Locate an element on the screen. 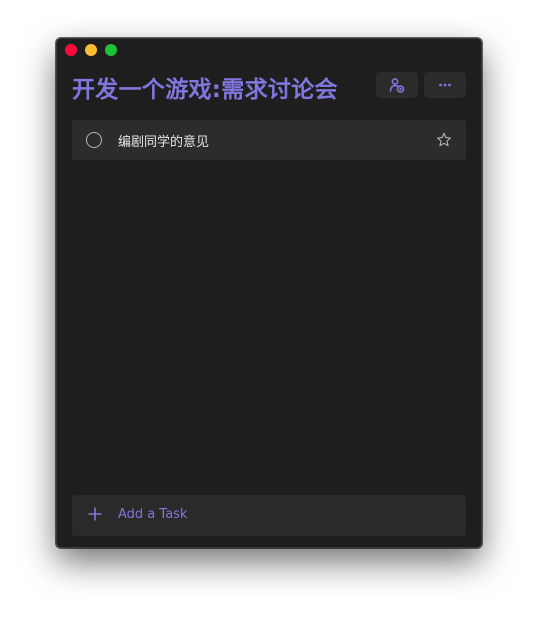  task-title: 编剧同学的意见 is located at coordinates (163, 140).